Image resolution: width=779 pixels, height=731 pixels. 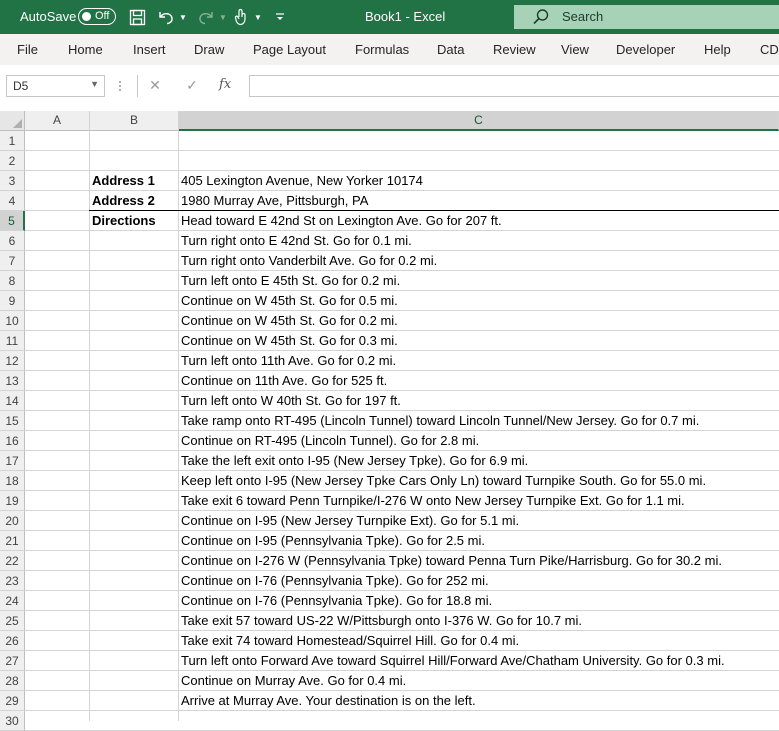 I want to click on undo-icon, so click(x=166, y=17).